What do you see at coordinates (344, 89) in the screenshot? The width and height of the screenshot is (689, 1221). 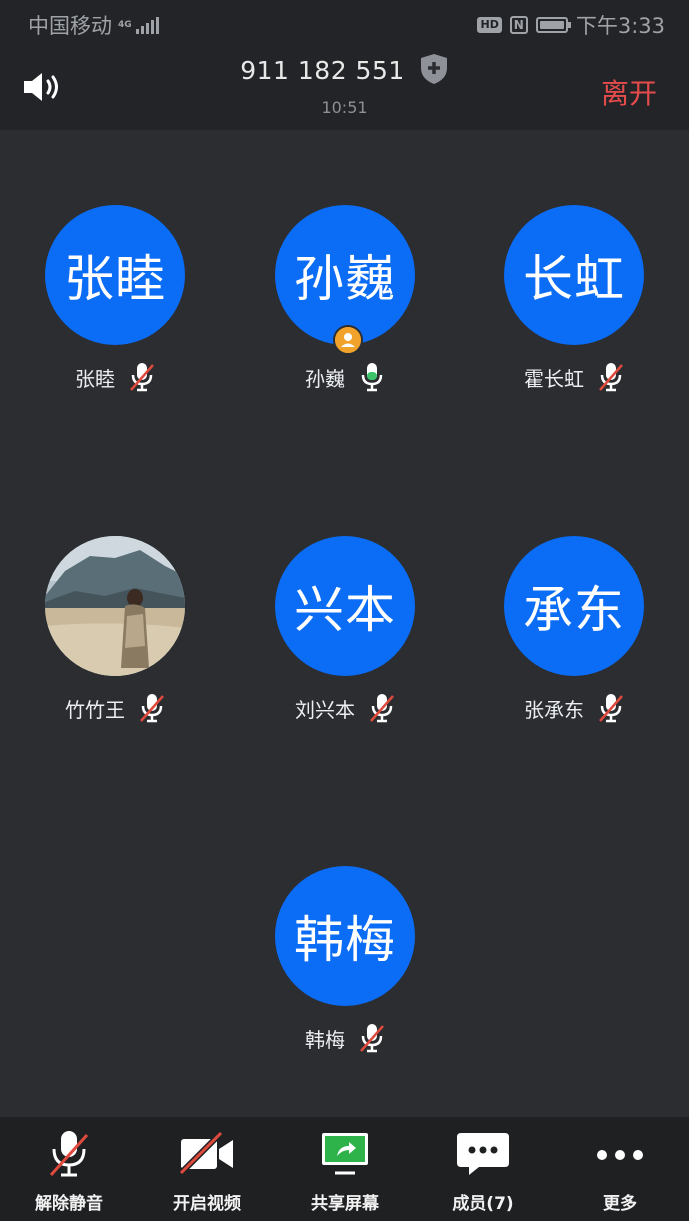 I see `meeting-header: 911 182 551 10:51 离开` at bounding box center [344, 89].